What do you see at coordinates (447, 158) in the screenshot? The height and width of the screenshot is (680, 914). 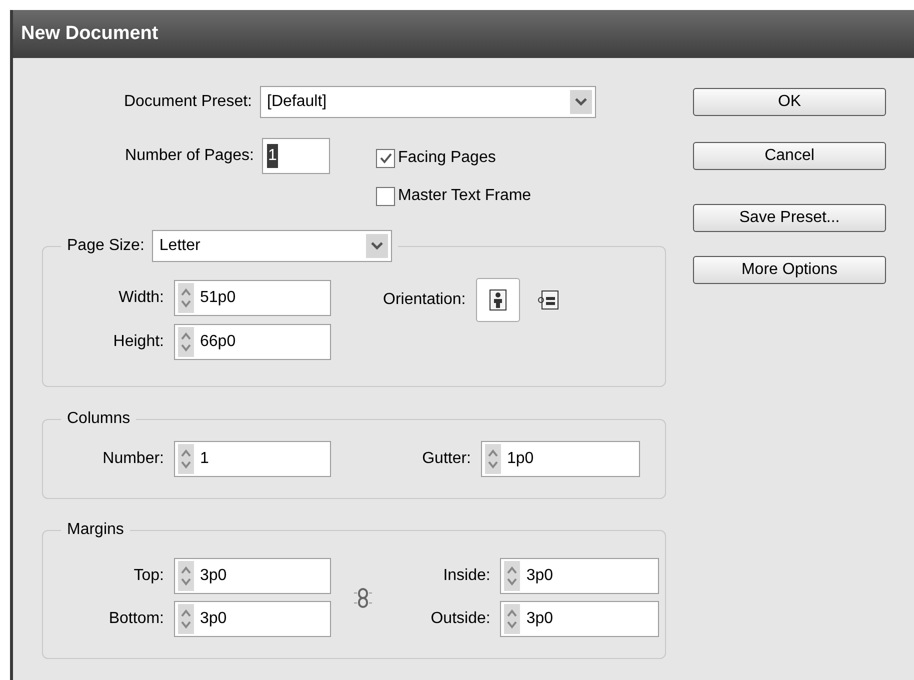 I see `checkbox-label: Facing Pages` at bounding box center [447, 158].